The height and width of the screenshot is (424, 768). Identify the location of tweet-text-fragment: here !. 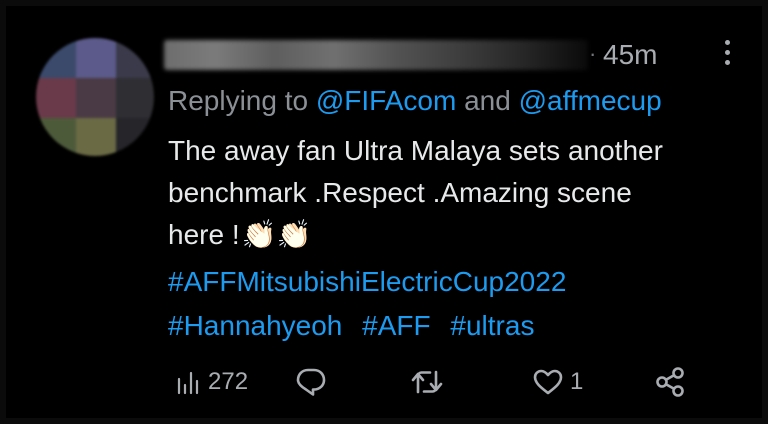
(204, 234).